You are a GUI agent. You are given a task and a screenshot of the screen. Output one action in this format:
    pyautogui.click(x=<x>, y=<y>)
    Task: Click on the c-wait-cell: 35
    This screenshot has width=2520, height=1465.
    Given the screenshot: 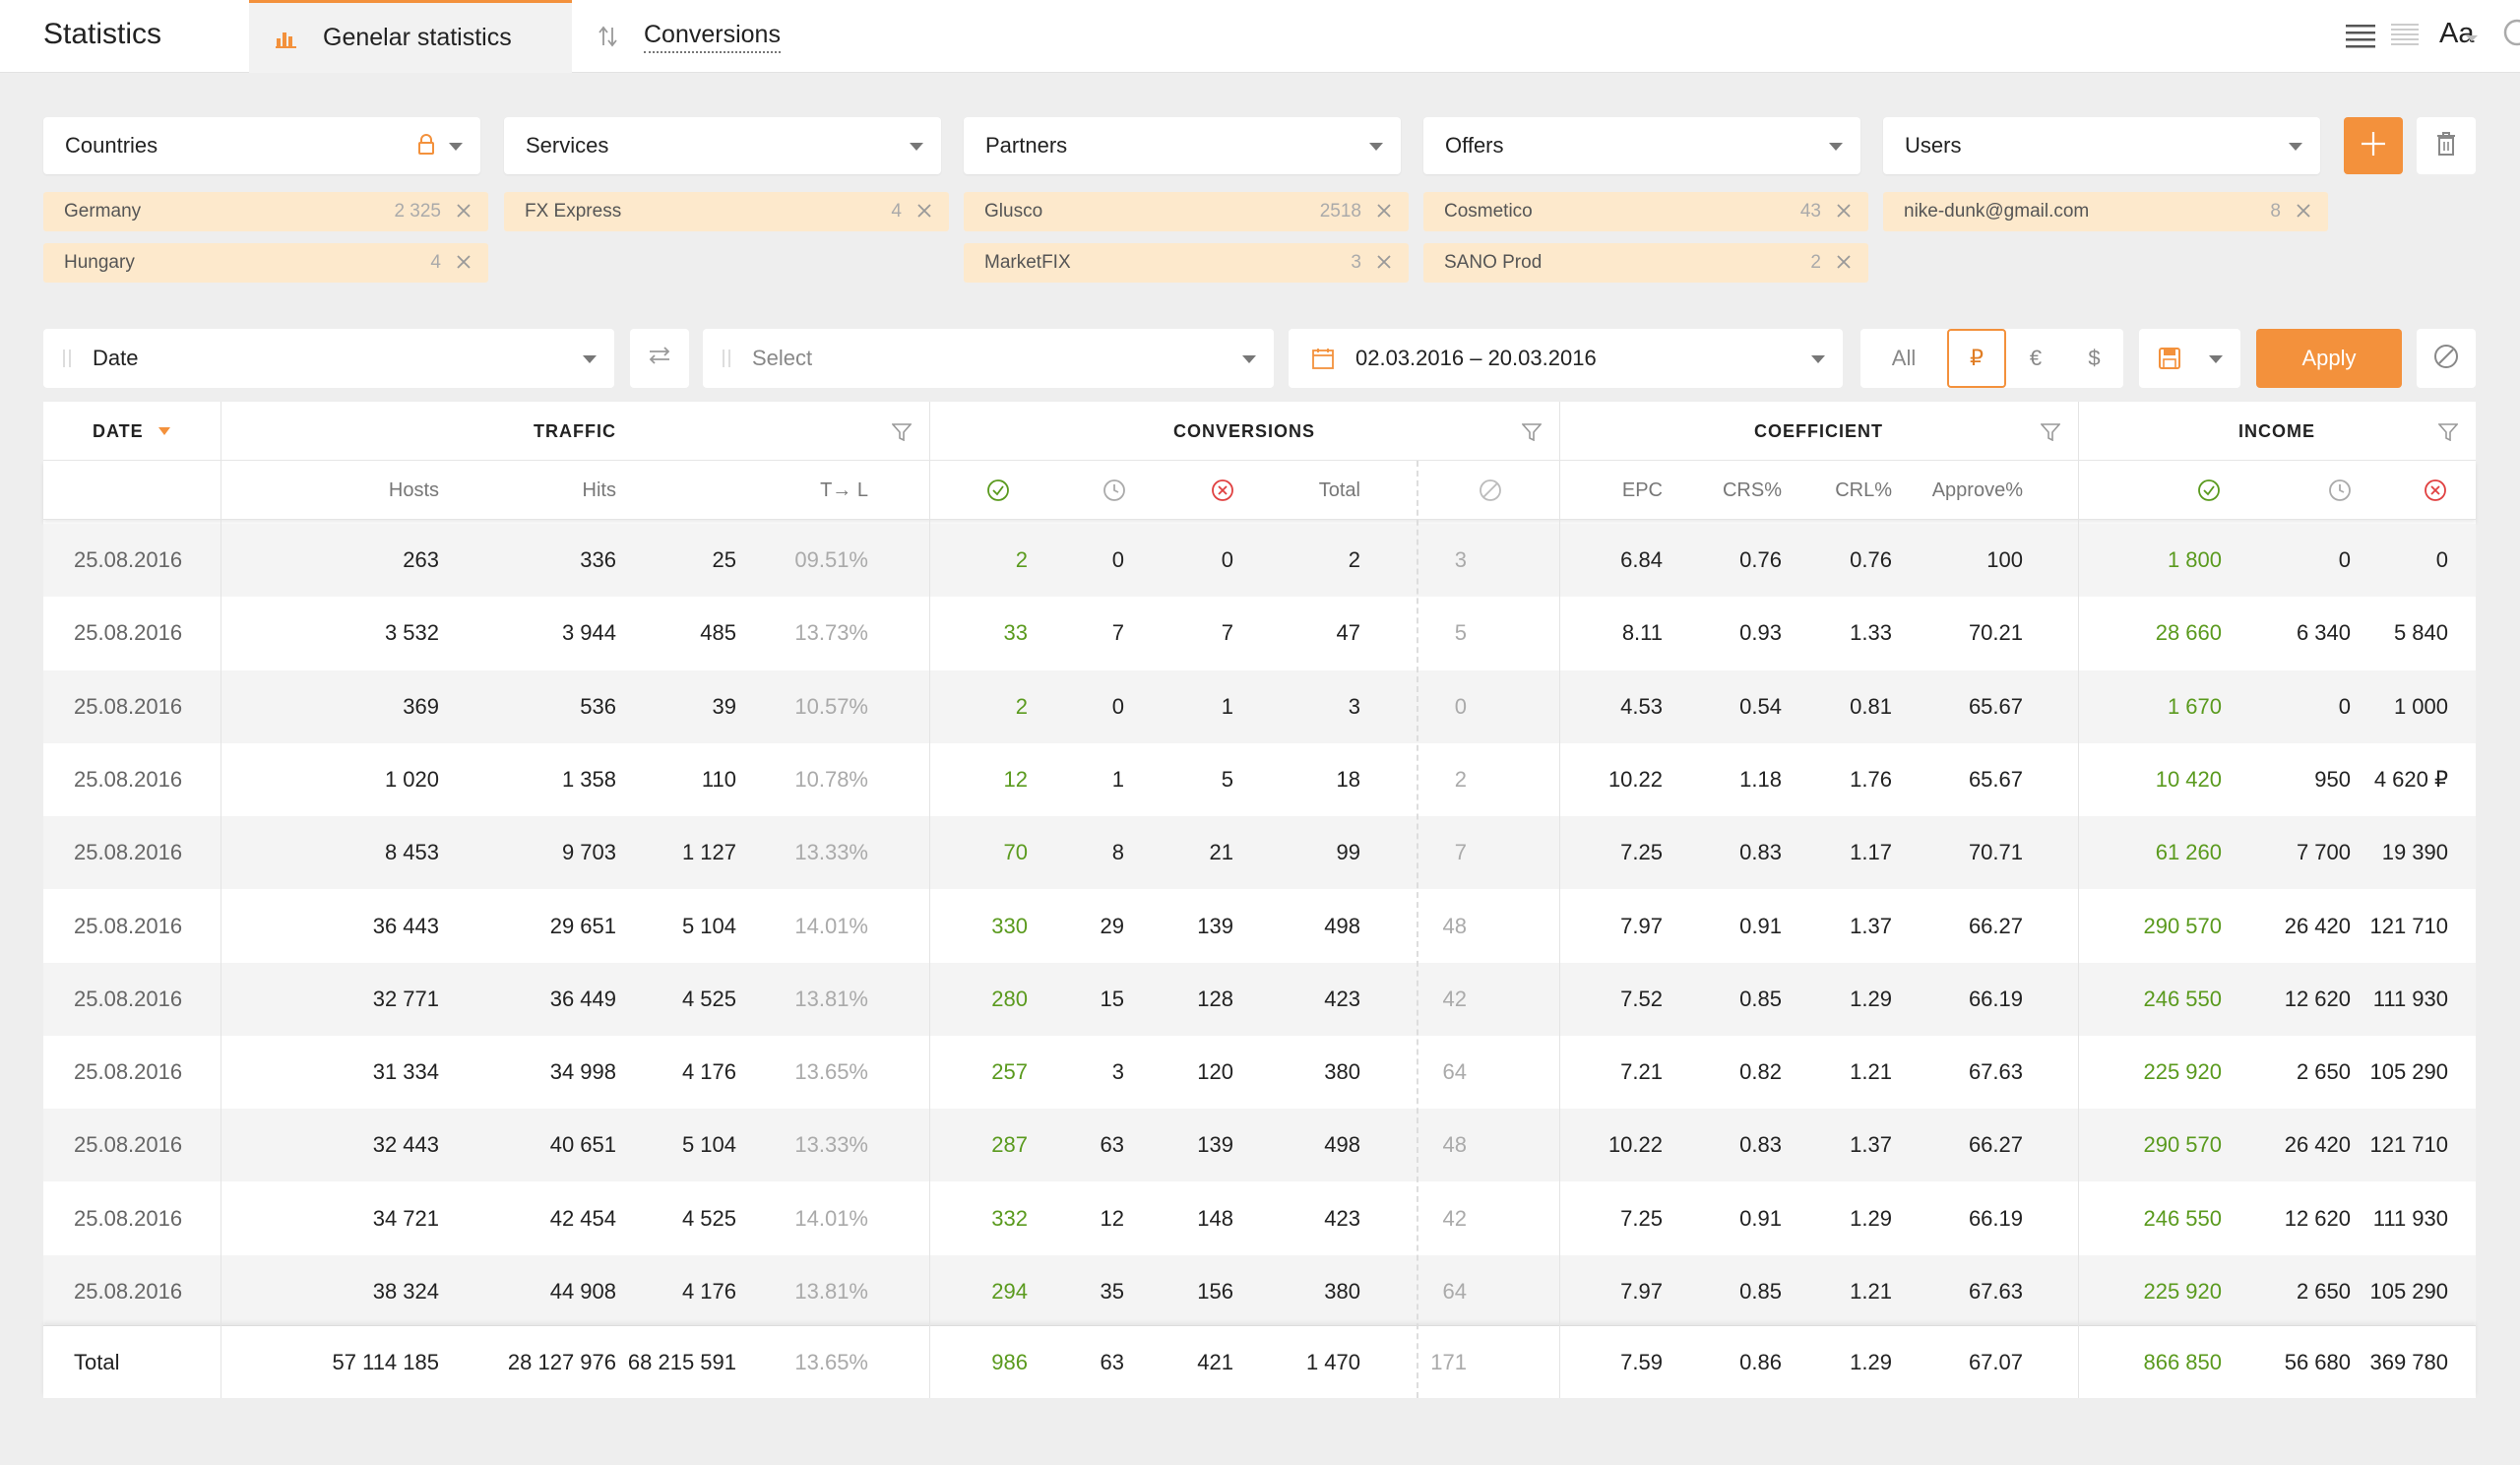 What is the action you would take?
    pyautogui.click(x=1112, y=1291)
    